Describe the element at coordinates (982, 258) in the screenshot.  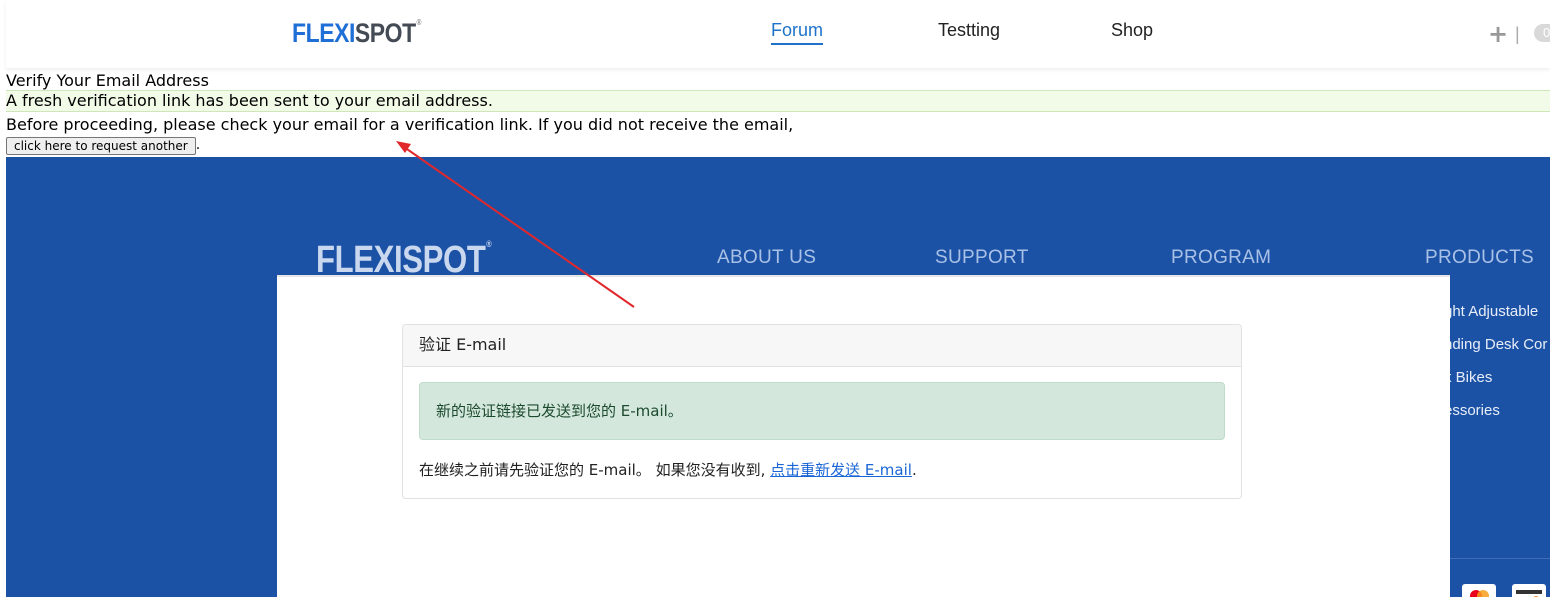
I see `footer-nav-support: SUPPORT` at that location.